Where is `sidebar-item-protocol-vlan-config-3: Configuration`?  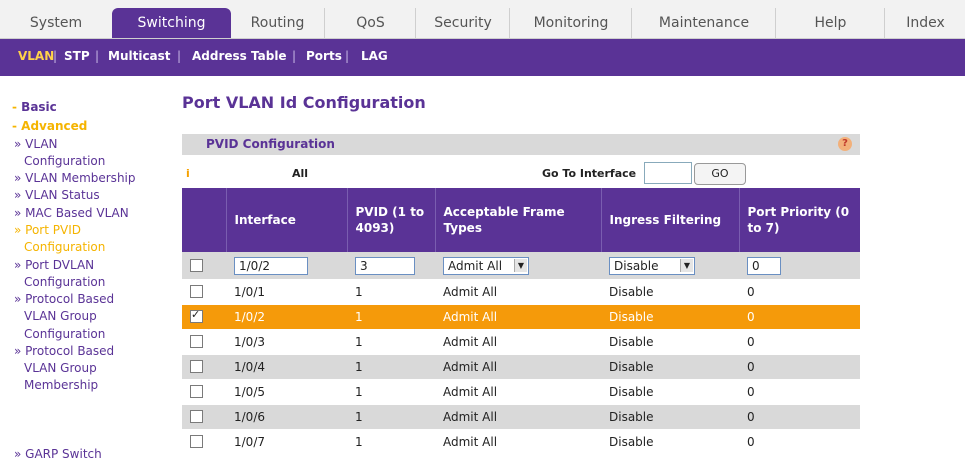
sidebar-item-protocol-vlan-config-3: Configuration is located at coordinates (64, 334).